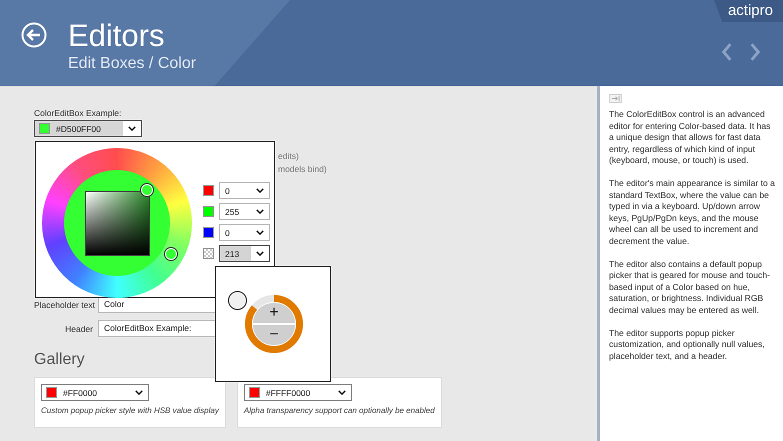 This screenshot has height=441, width=783. I want to click on page-subtitle: Edit Boxes / Color, so click(132, 64).